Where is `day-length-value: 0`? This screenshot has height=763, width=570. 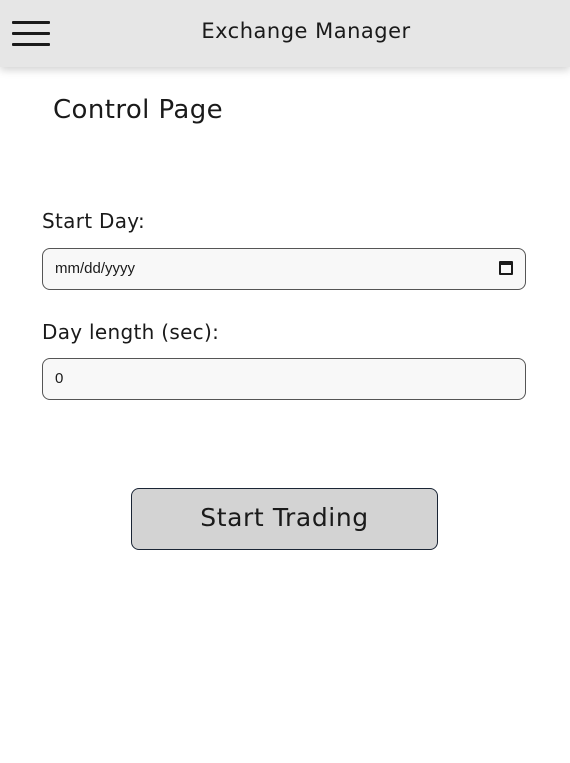 day-length-value: 0 is located at coordinates (59, 378).